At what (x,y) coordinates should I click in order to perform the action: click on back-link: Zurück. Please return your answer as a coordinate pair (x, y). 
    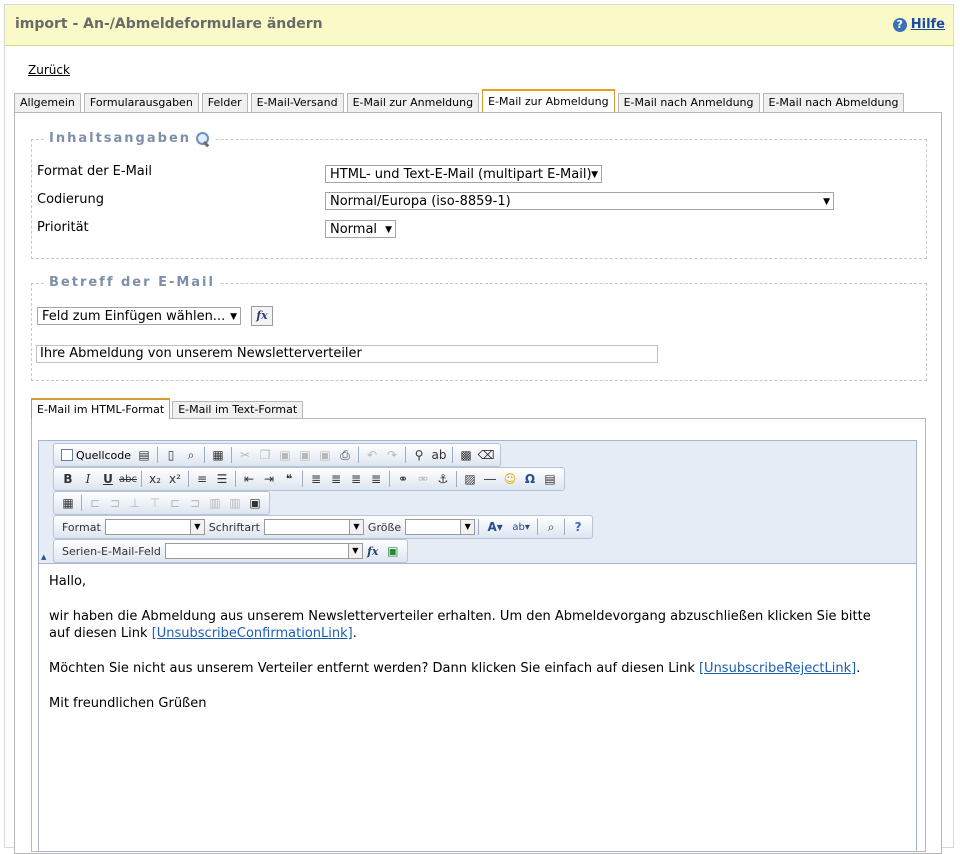
    Looking at the image, I should click on (49, 70).